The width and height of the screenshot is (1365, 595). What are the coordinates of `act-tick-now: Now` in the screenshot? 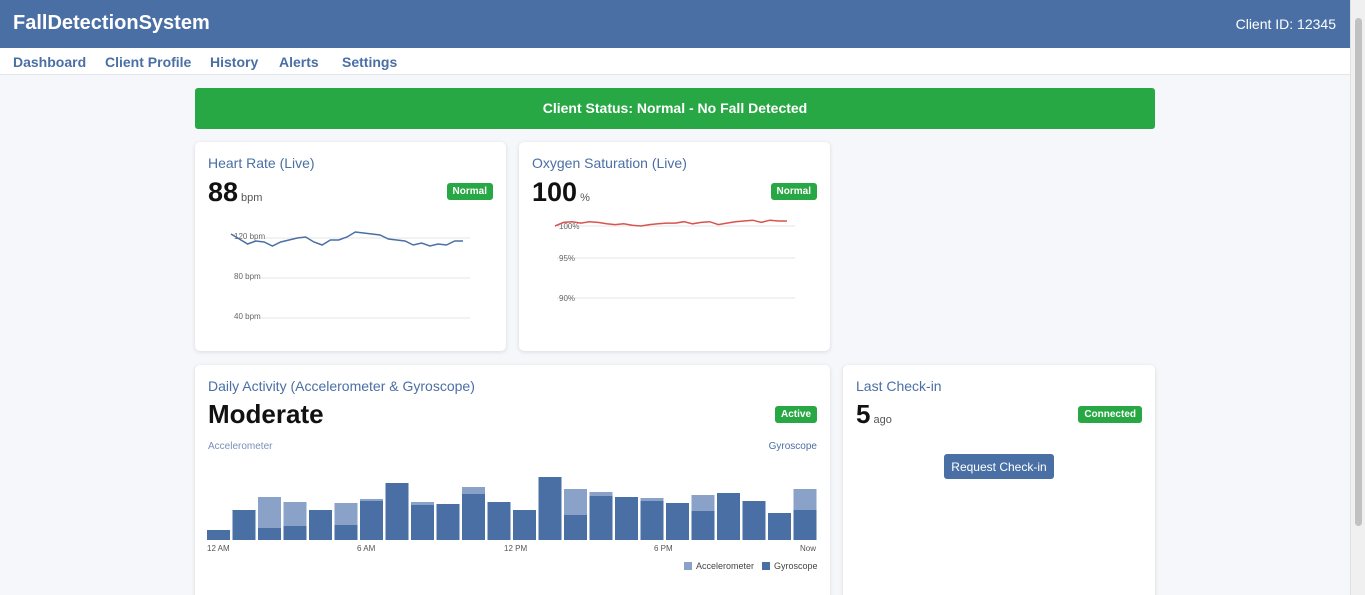 It's located at (808, 548).